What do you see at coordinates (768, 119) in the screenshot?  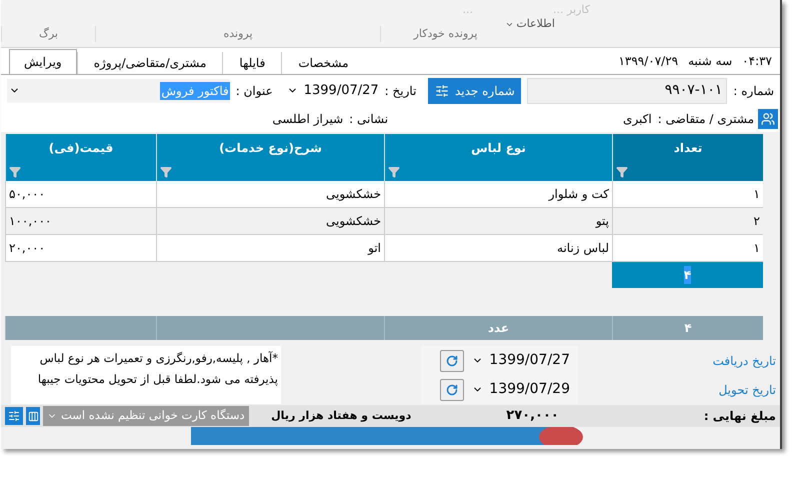 I see `users-icon` at bounding box center [768, 119].